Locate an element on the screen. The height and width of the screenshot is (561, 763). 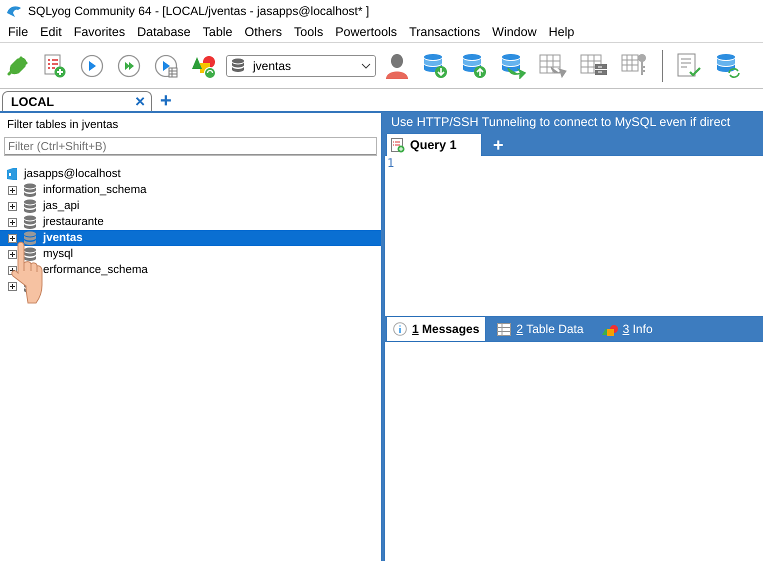
menu-item: Favorites is located at coordinates (100, 32).